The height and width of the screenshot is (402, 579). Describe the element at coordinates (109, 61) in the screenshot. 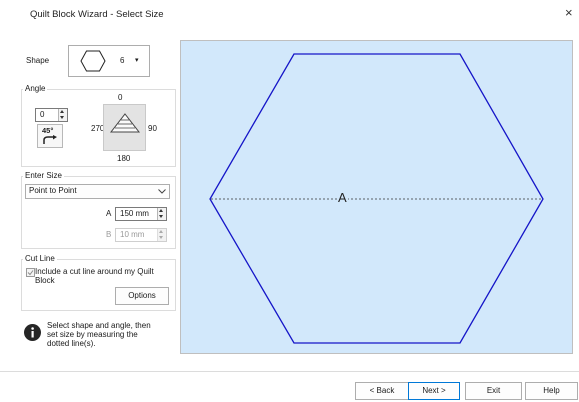

I see `shape-selector: 6 ▾` at that location.